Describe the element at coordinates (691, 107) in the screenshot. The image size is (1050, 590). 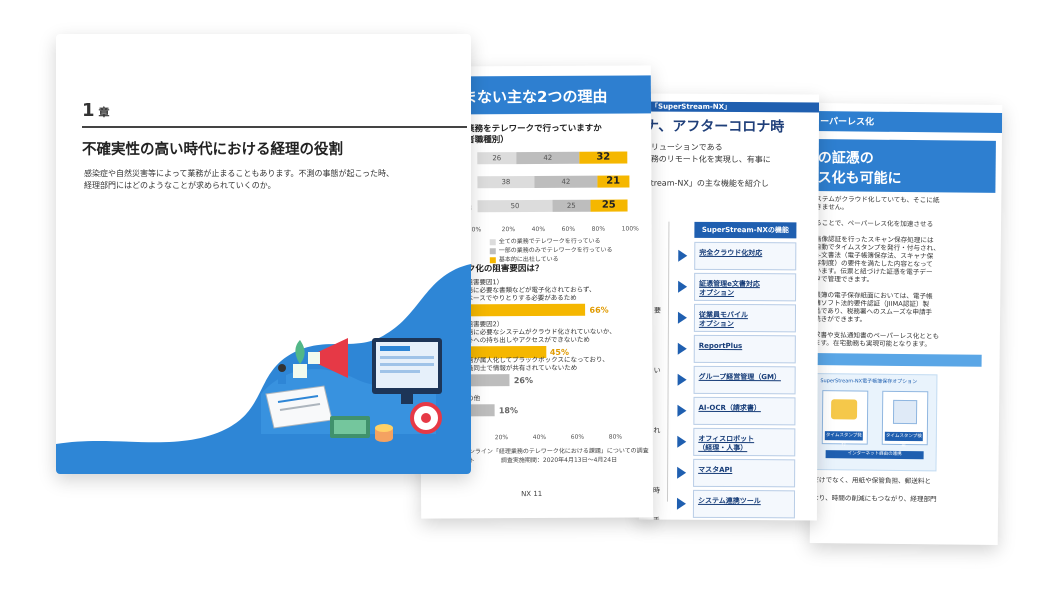
I see `page3-topbar-label: 「SuperStream-NX」` at that location.